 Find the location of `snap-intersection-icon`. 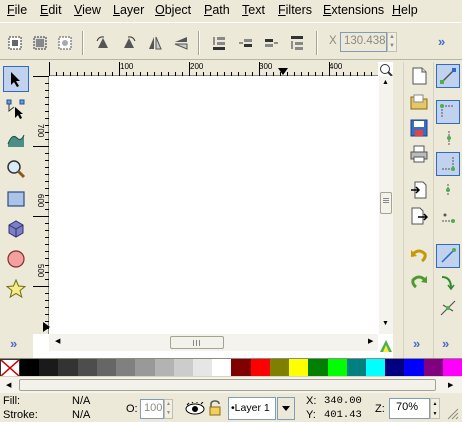

snap-intersection-icon is located at coordinates (448, 308).